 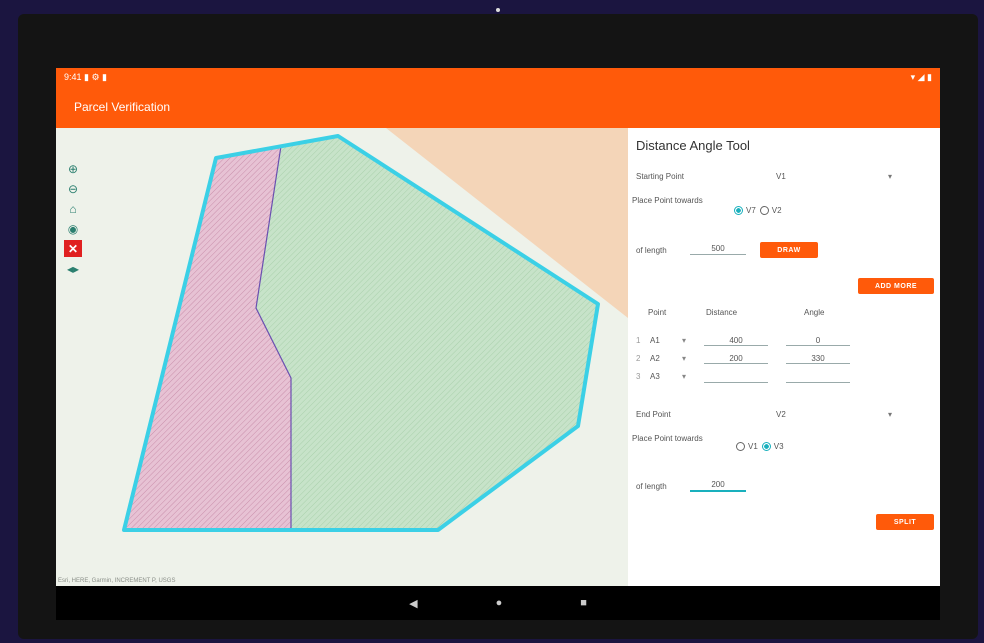 I want to click on app-bar: Parcel Verification, so click(x=498, y=107).